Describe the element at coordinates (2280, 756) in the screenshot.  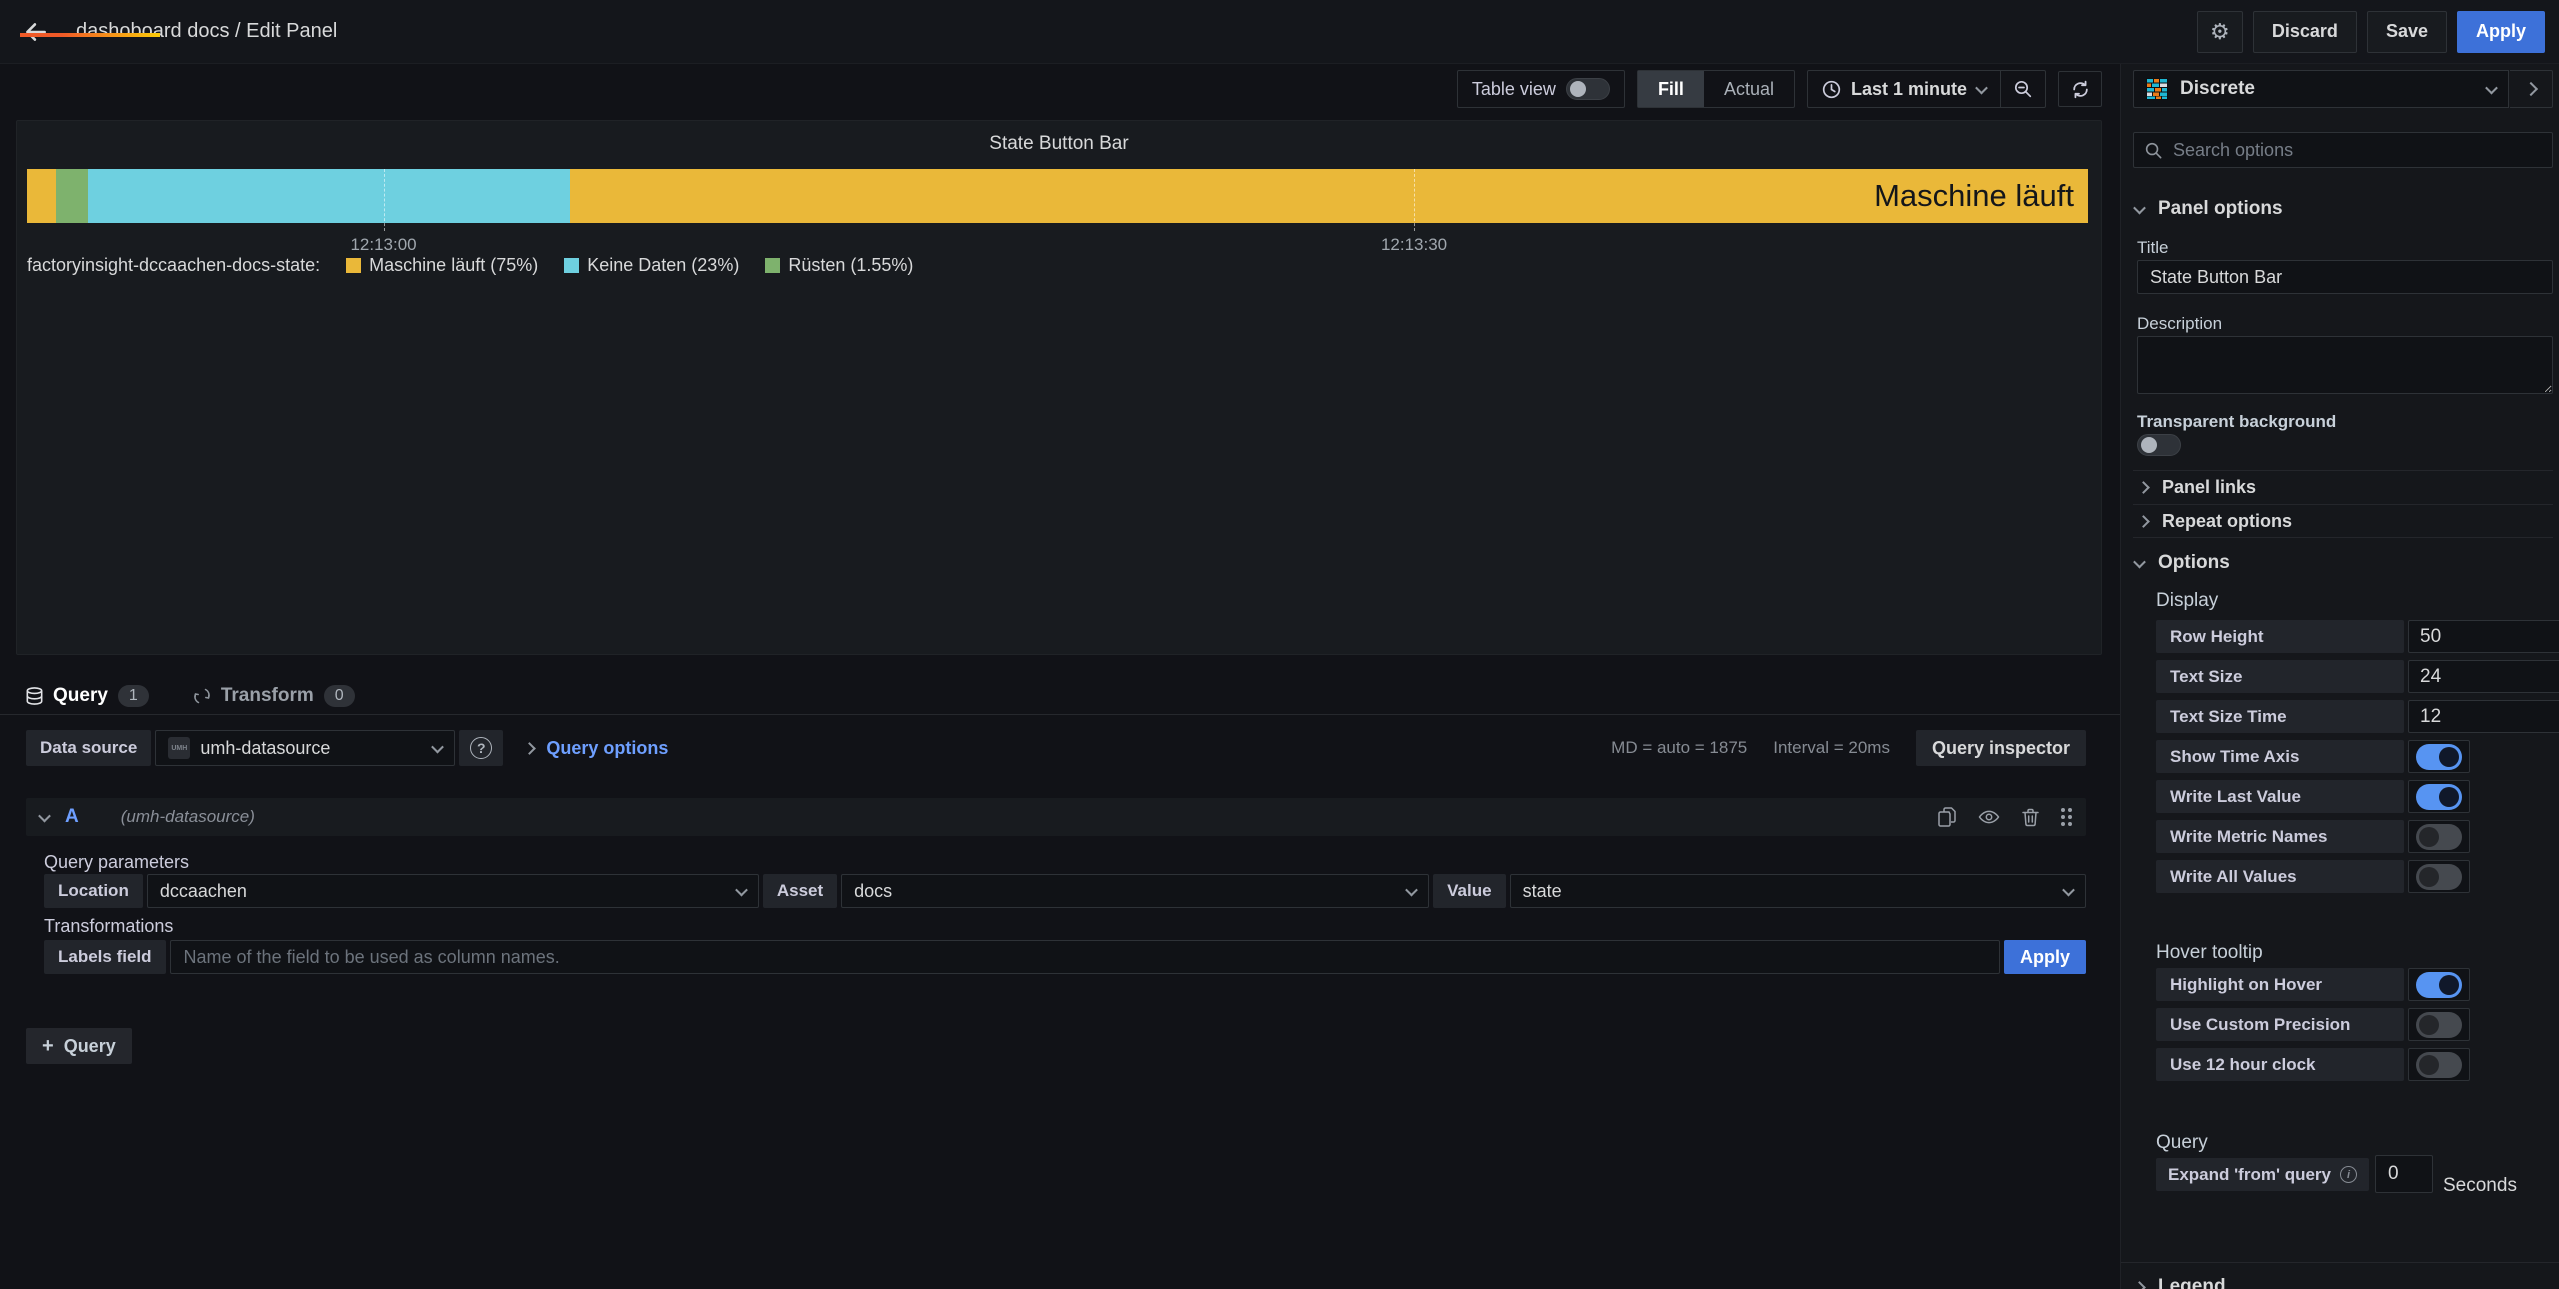
I see `option-label: Show Time Axis` at that location.